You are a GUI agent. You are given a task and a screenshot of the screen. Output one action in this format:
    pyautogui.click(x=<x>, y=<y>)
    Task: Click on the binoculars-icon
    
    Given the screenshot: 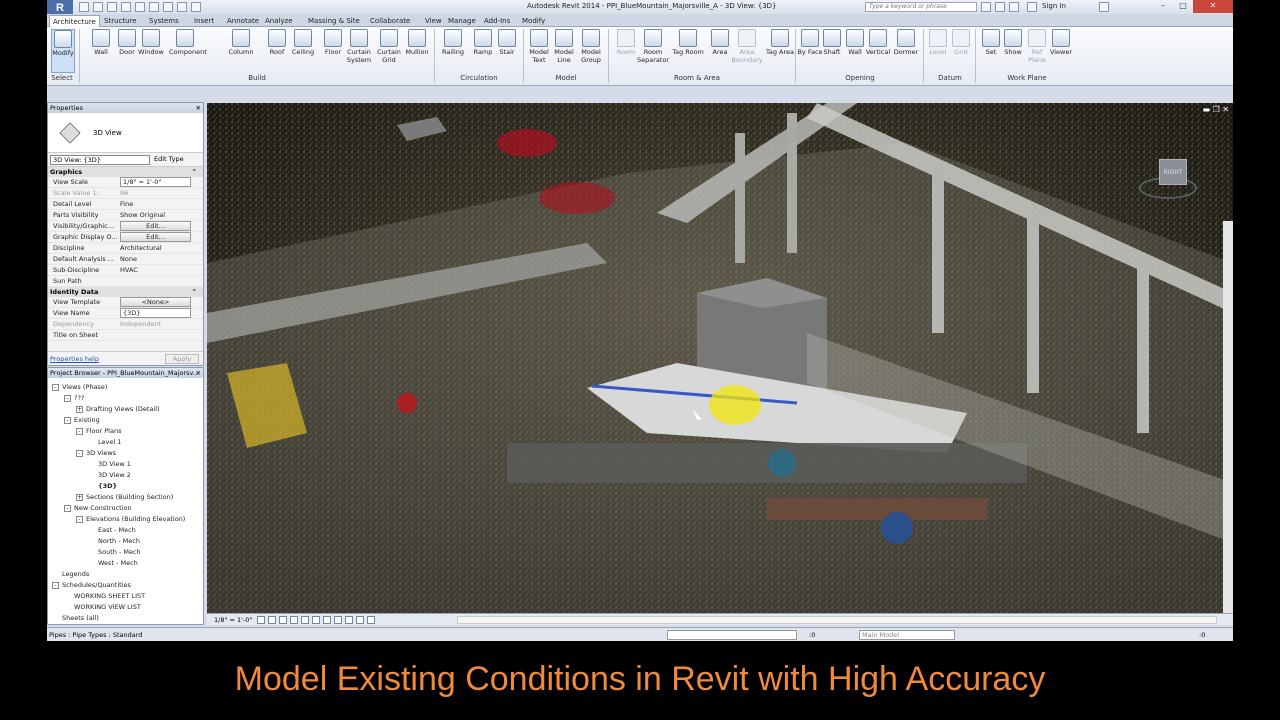 What is the action you would take?
    pyautogui.click(x=986, y=7)
    